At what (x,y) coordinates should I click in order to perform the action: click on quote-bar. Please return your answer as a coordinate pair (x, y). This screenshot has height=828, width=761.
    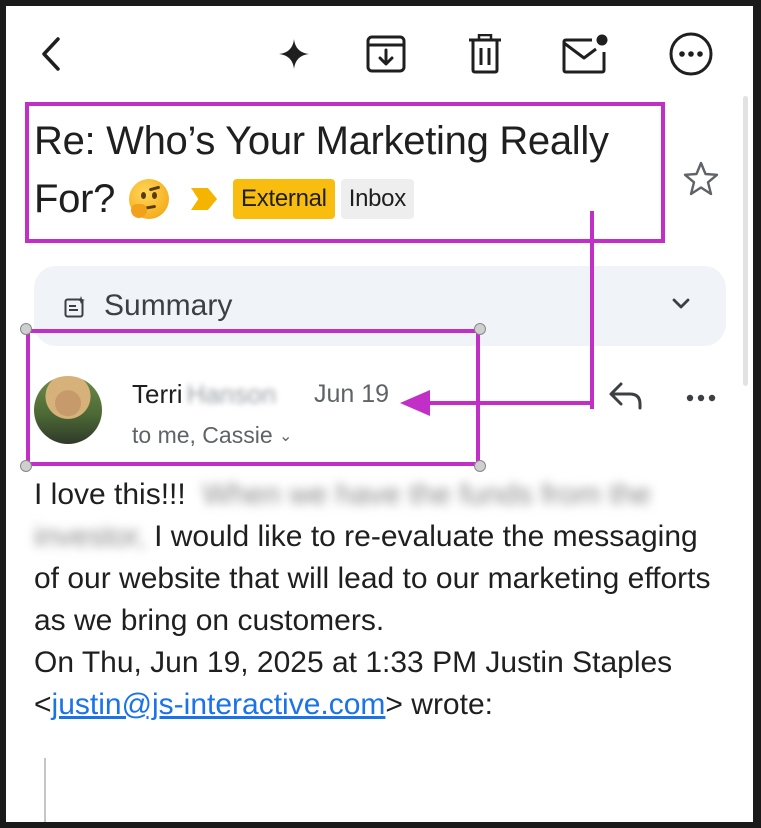
    Looking at the image, I should click on (45, 790).